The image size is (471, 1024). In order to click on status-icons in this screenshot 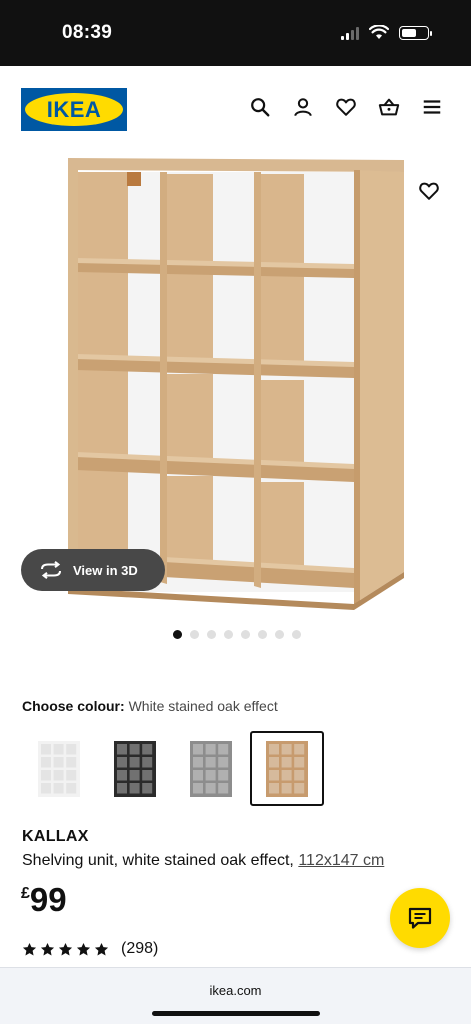, I will do `click(386, 32)`.